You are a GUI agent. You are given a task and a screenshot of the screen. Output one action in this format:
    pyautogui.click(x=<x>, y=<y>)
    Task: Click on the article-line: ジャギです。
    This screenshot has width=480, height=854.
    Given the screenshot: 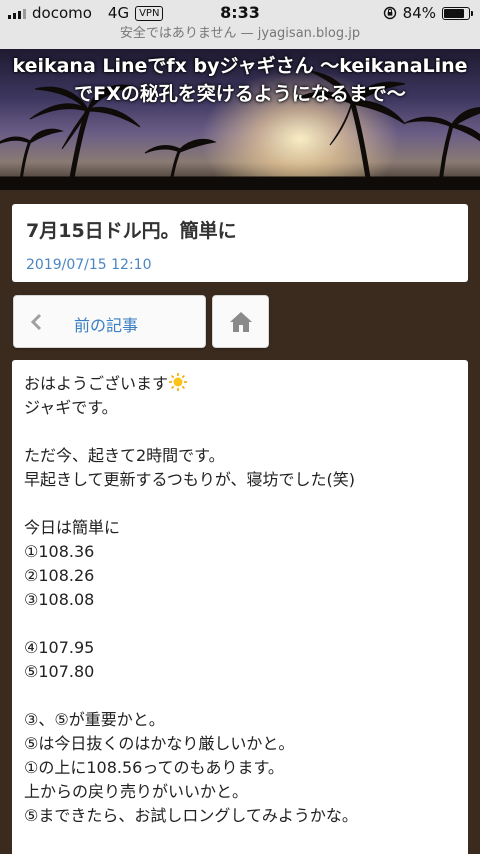 What is the action you would take?
    pyautogui.click(x=71, y=407)
    